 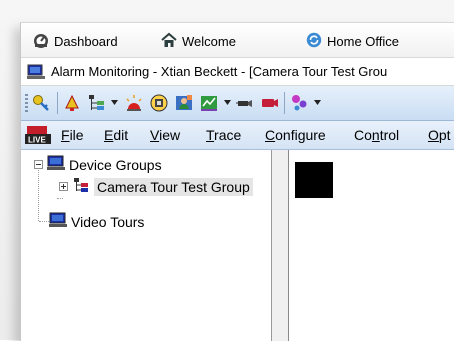 What do you see at coordinates (41, 41) in the screenshot?
I see `dashboard-icon` at bounding box center [41, 41].